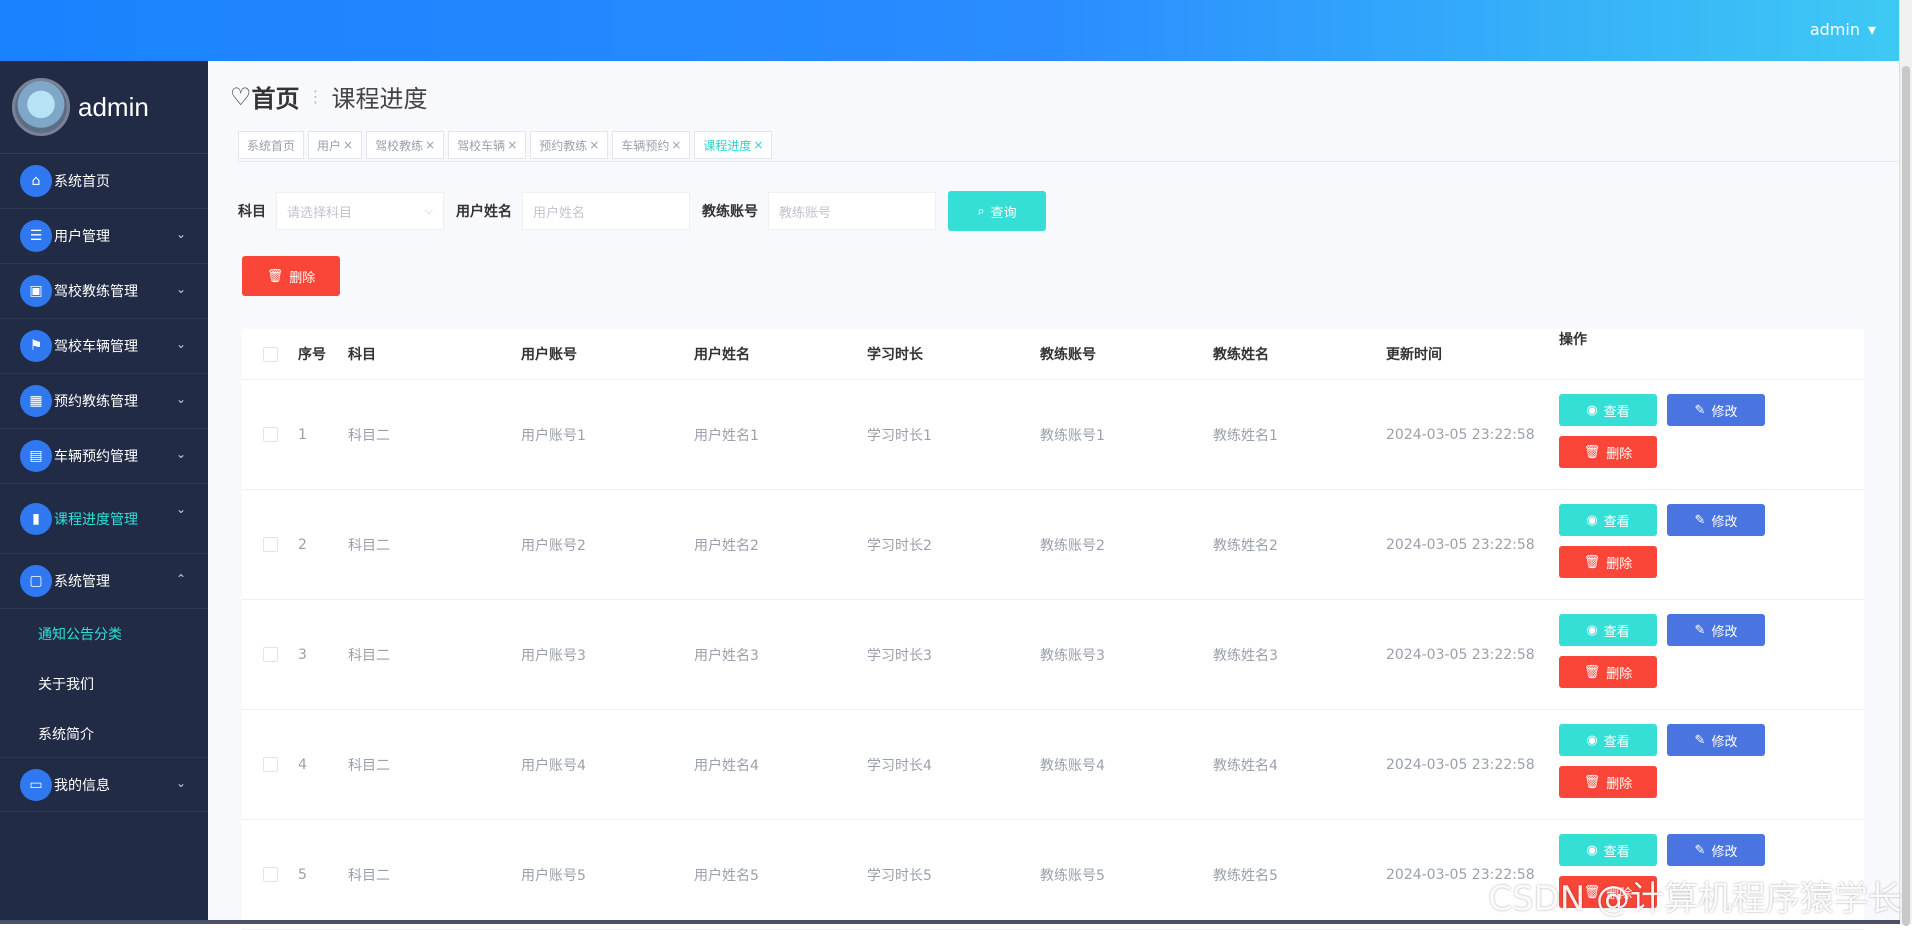  I want to click on submenu-item-1: 通知公告分类, so click(104, 634).